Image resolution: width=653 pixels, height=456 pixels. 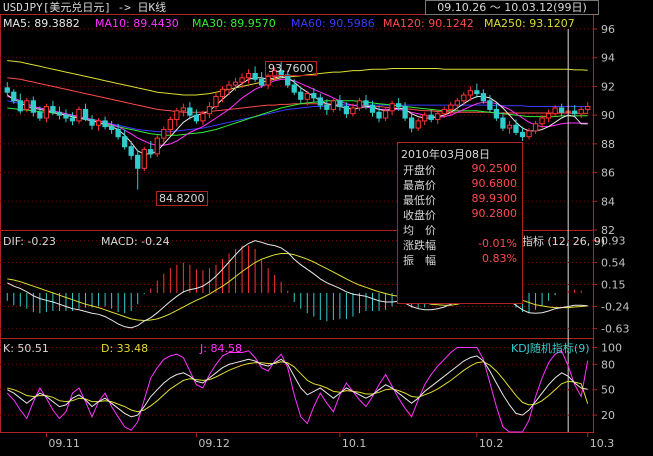 I want to click on popup-row-value: 90.2800, so click(x=494, y=213).